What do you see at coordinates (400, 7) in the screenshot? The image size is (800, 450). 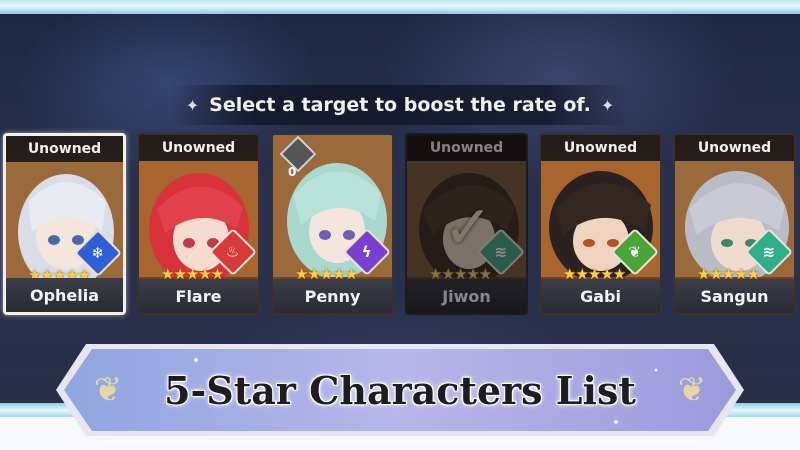 I see `top-stripe` at bounding box center [400, 7].